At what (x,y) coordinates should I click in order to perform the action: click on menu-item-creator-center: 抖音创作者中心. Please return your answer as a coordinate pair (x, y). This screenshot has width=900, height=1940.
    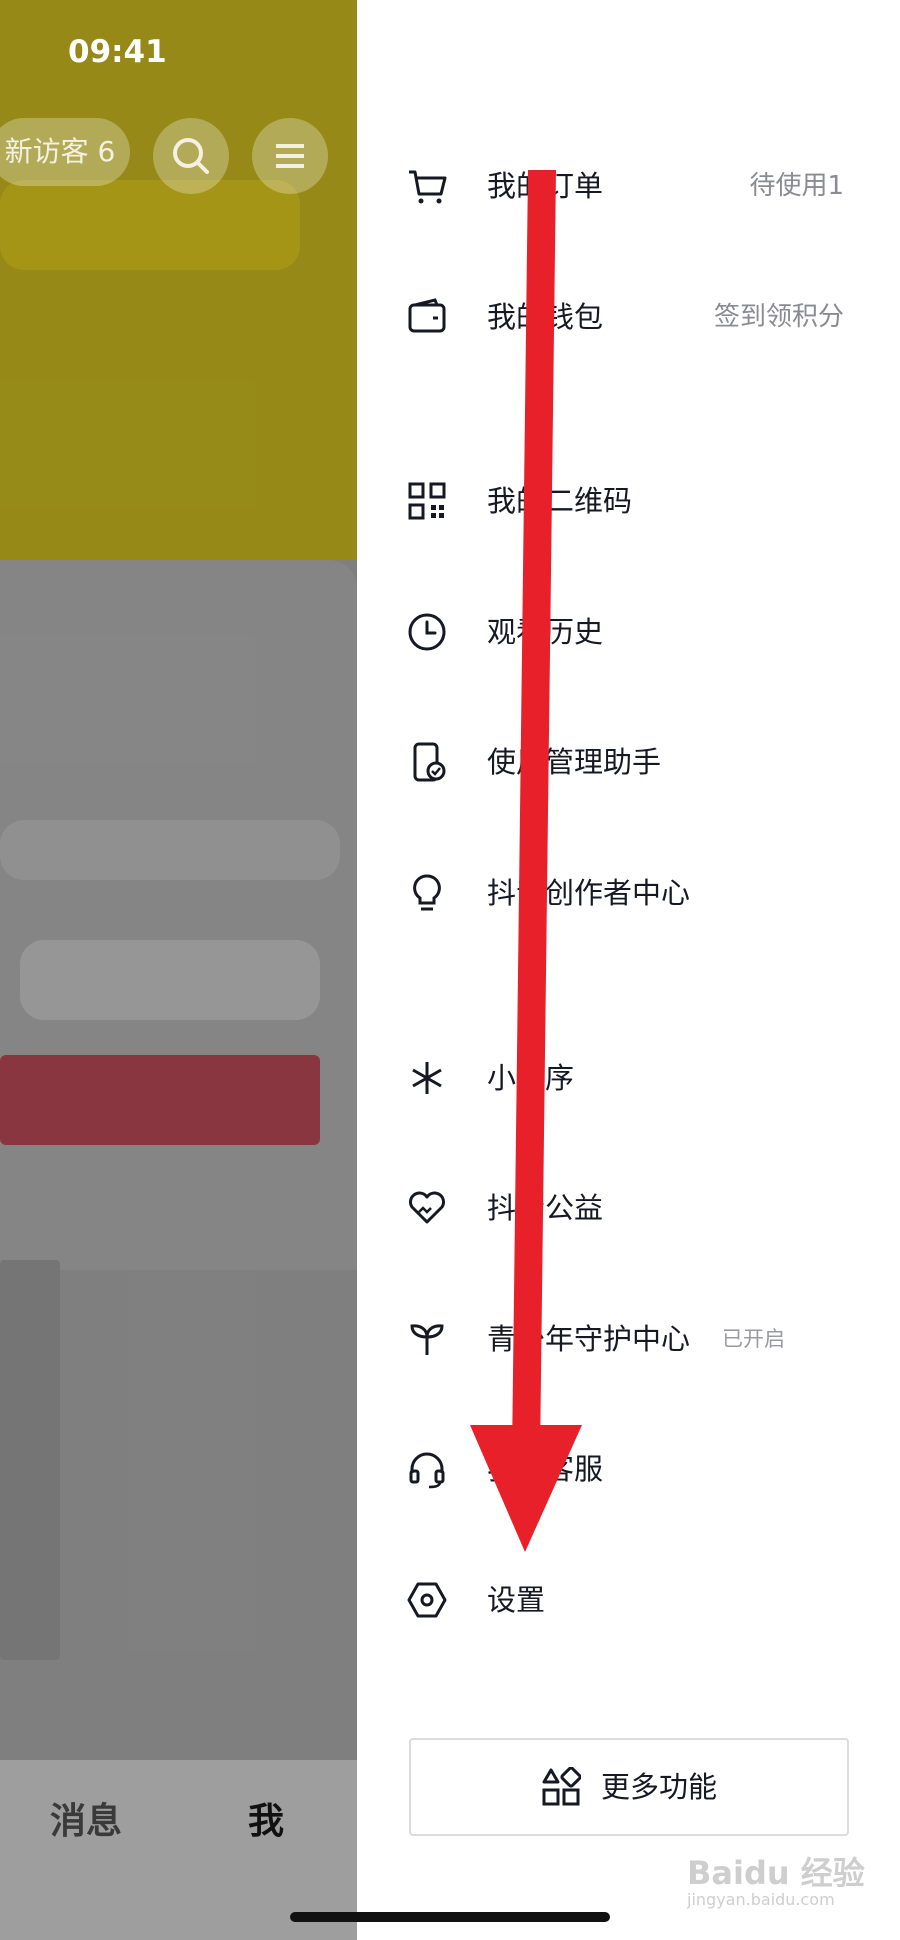
    Looking at the image, I should click on (628, 893).